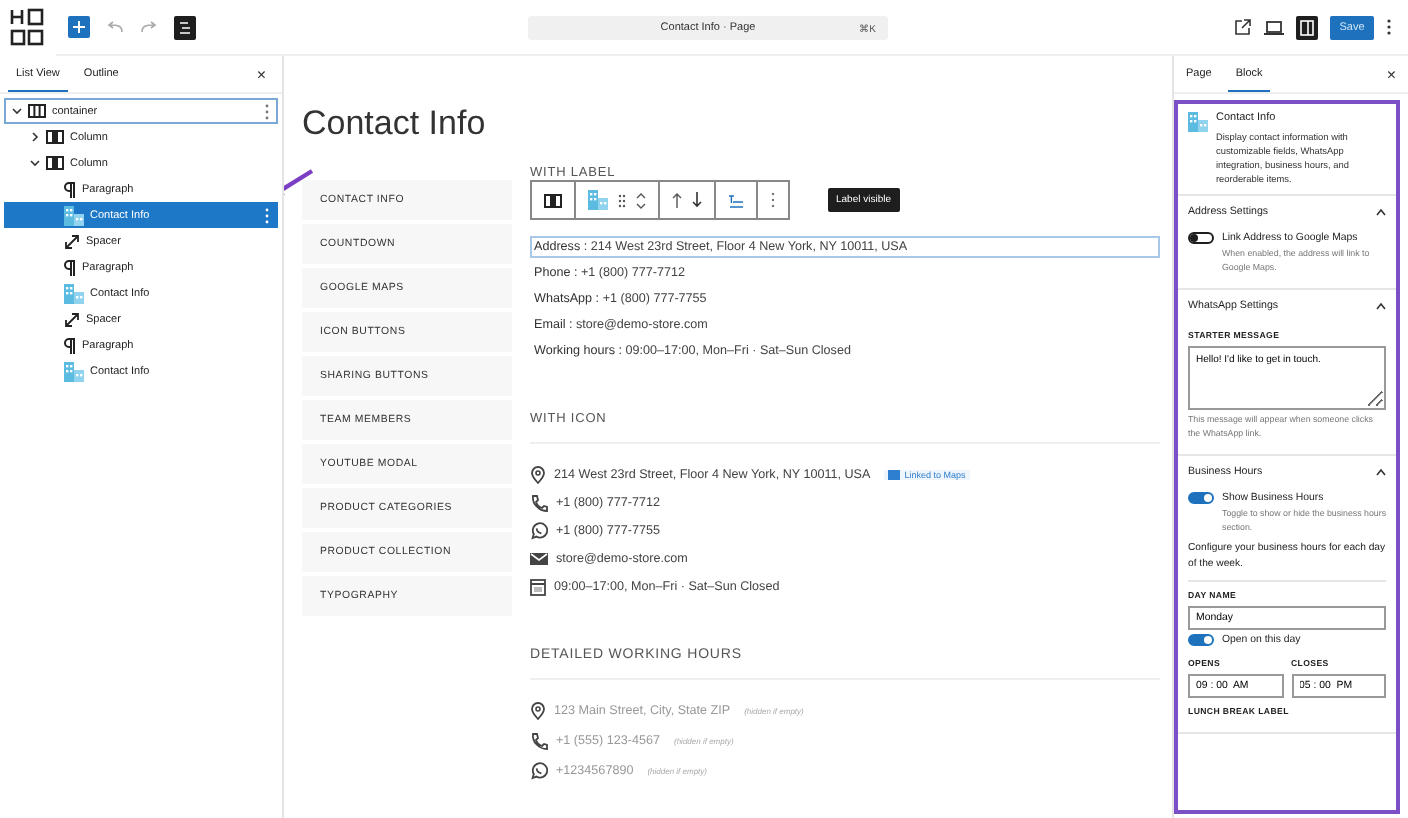 This screenshot has width=1408, height=818. I want to click on page-title: Contact Info, so click(395, 124).